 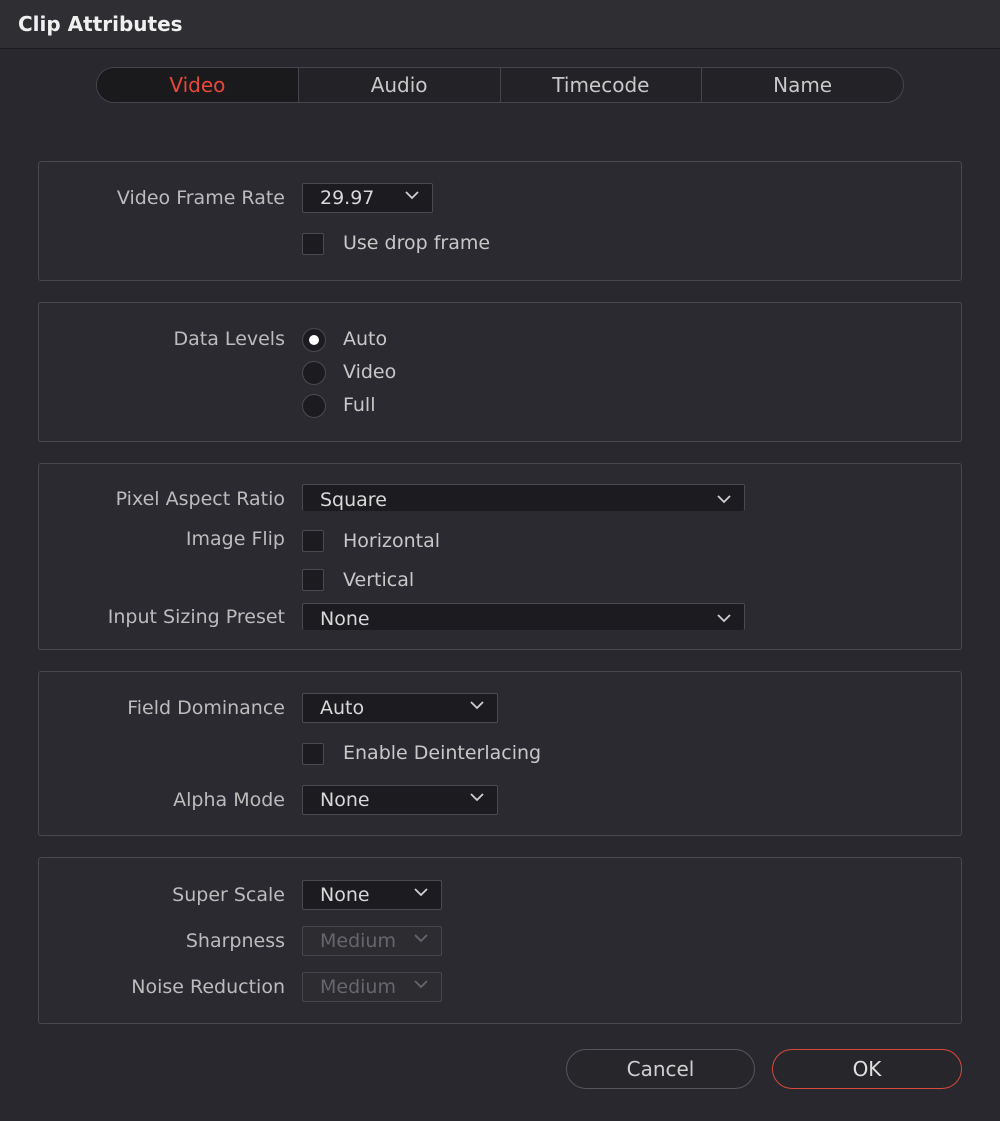 I want to click on sharpness-value: Medium, so click(x=358, y=941).